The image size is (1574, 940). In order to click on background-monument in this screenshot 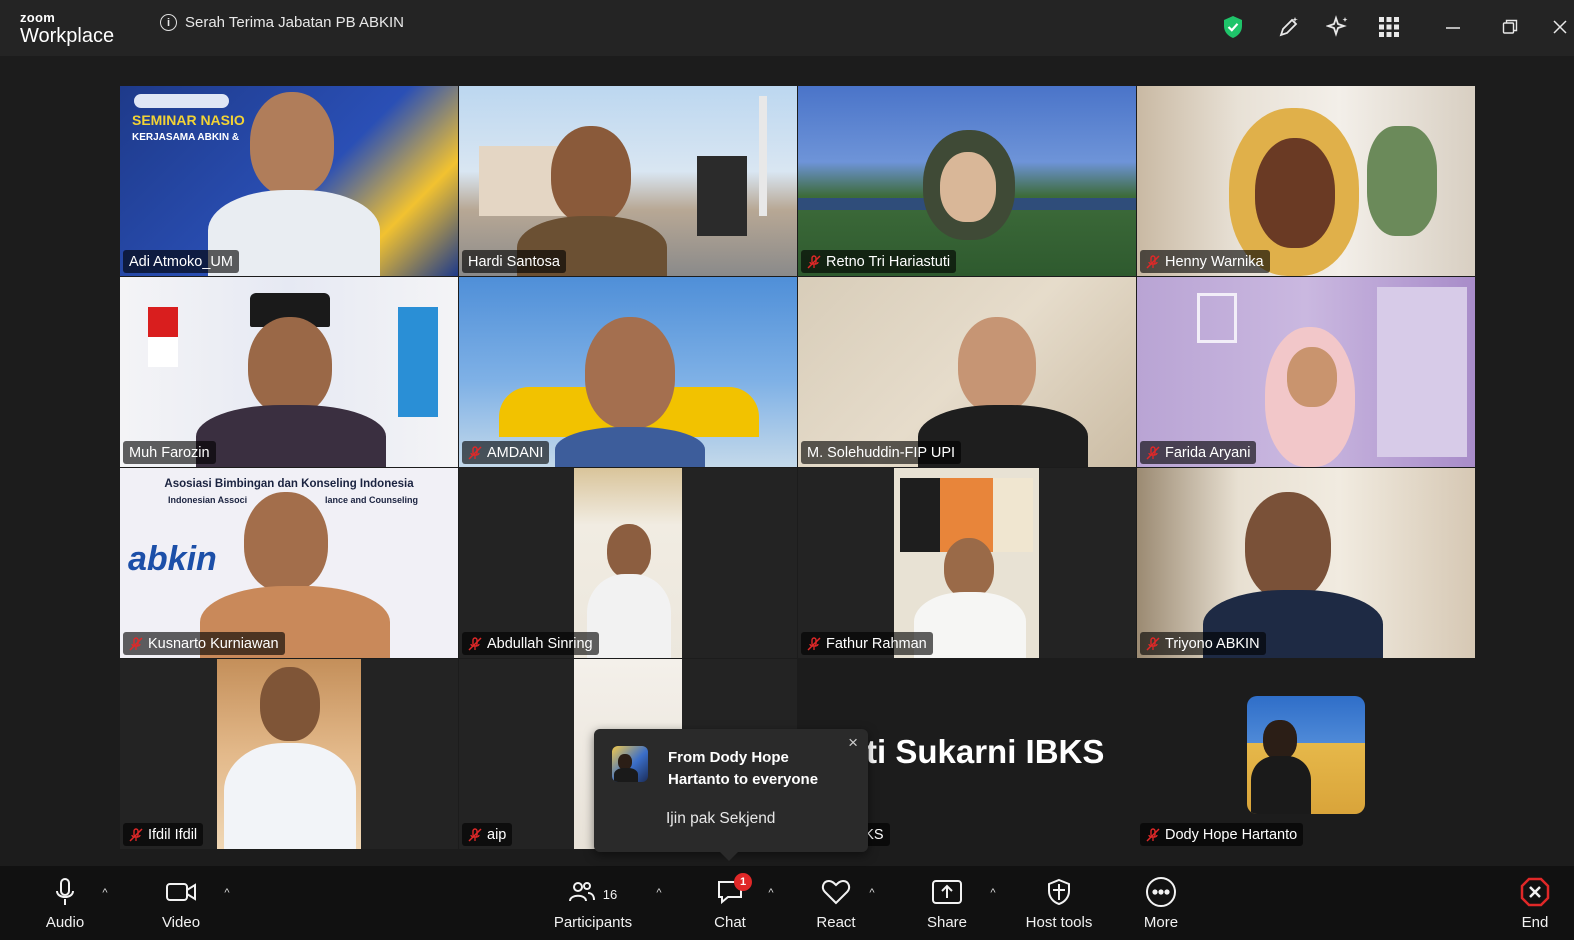, I will do `click(722, 196)`.